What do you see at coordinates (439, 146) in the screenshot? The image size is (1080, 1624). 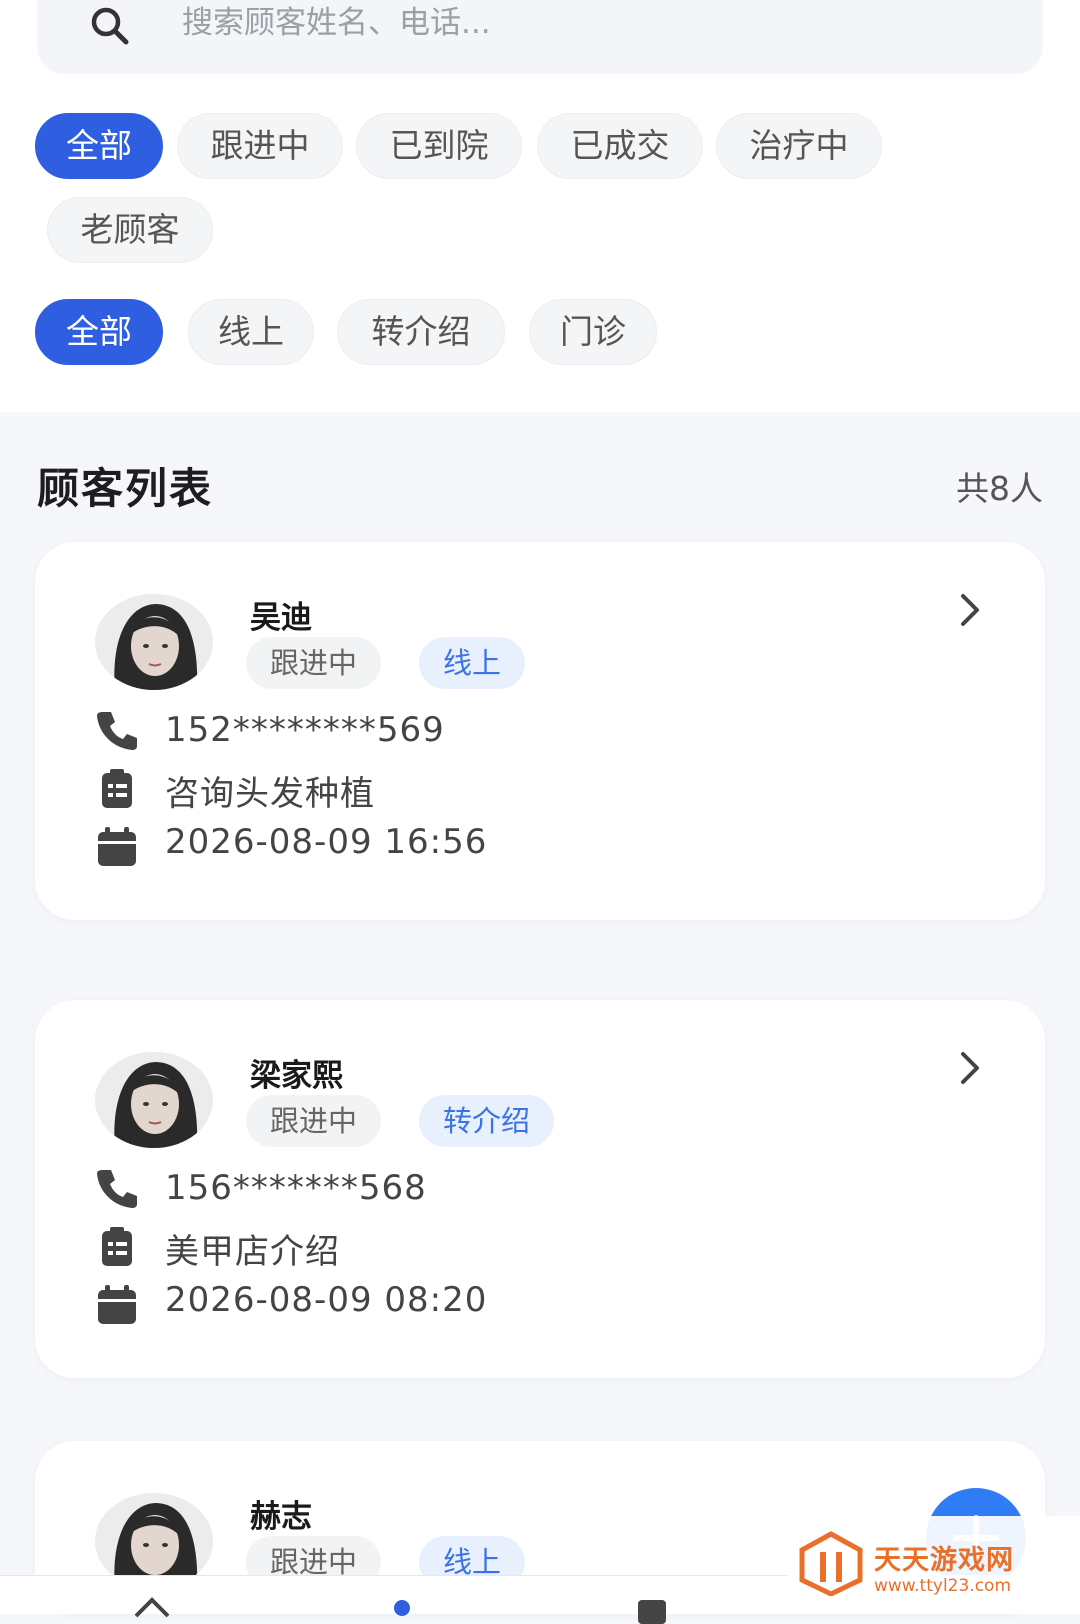 I see `status-filter-arrived: 已到院` at bounding box center [439, 146].